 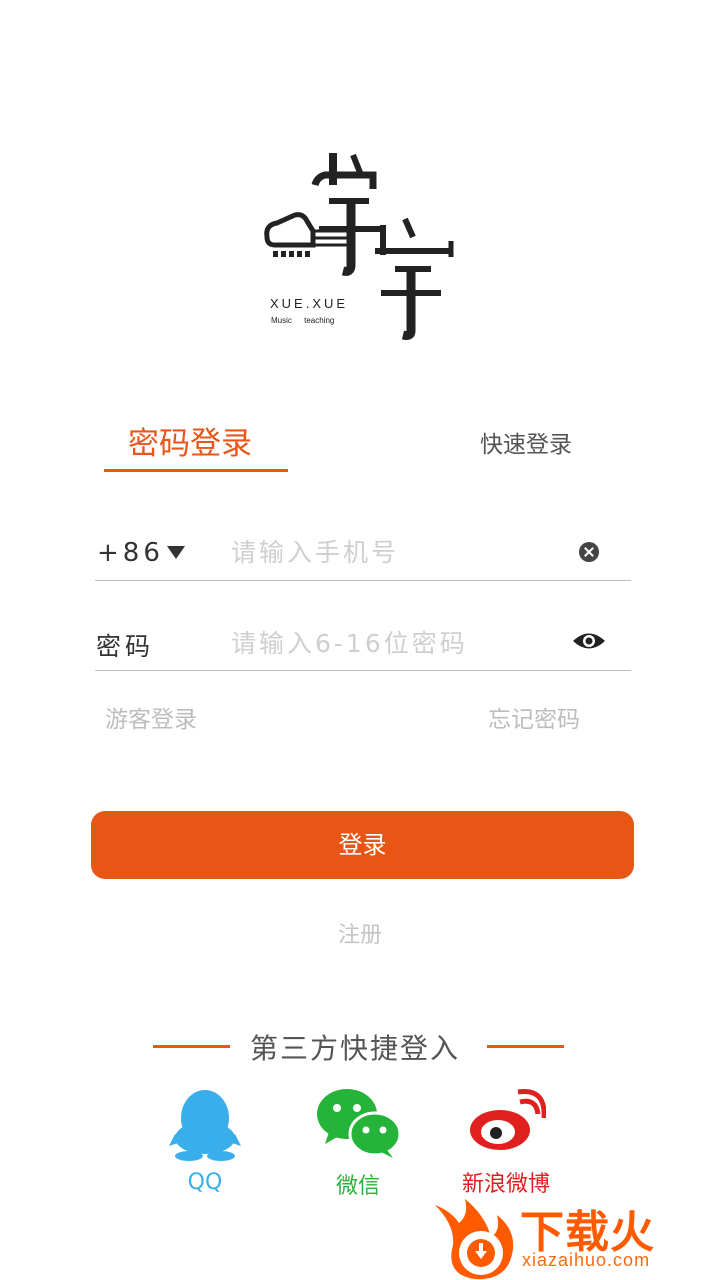 What do you see at coordinates (589, 552) in the screenshot?
I see `clear-icon` at bounding box center [589, 552].